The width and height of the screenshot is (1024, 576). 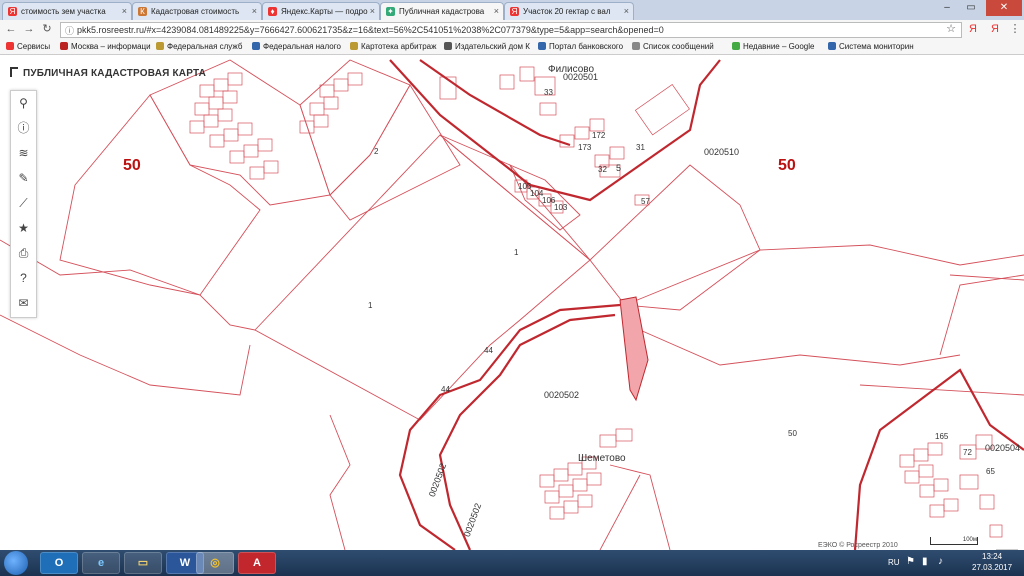 What do you see at coordinates (773, 46) in the screenshot?
I see `bookmark-item: Недавние – Google` at bounding box center [773, 46].